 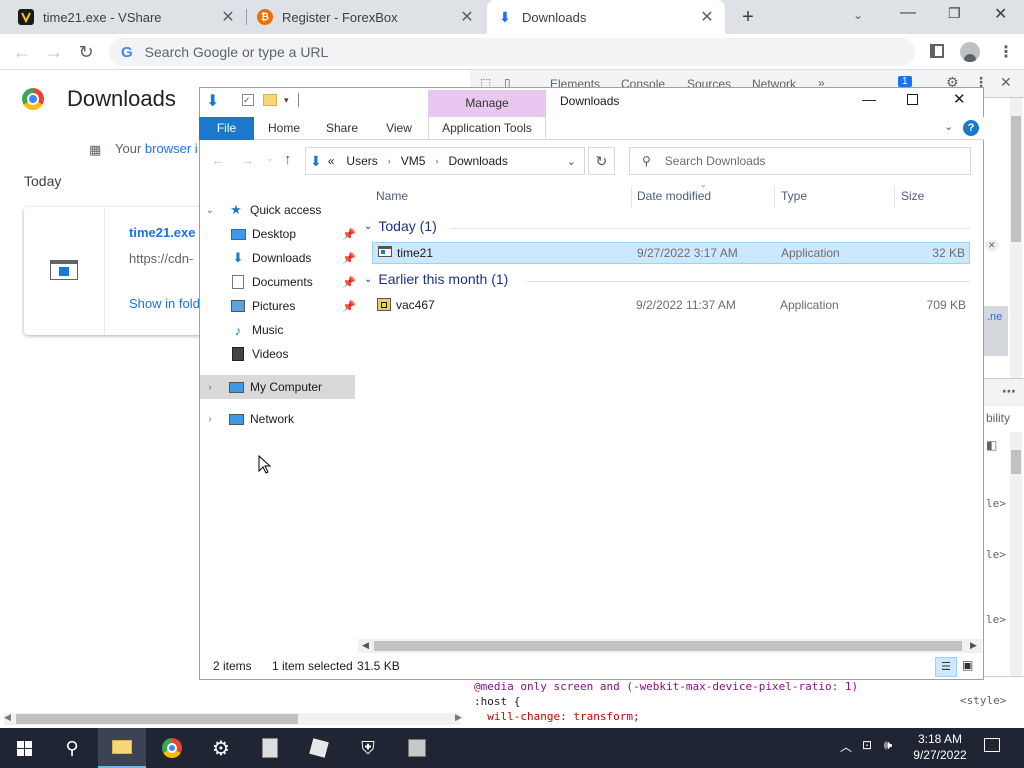 I want to click on restore-icon: ❐, so click(x=954, y=13).